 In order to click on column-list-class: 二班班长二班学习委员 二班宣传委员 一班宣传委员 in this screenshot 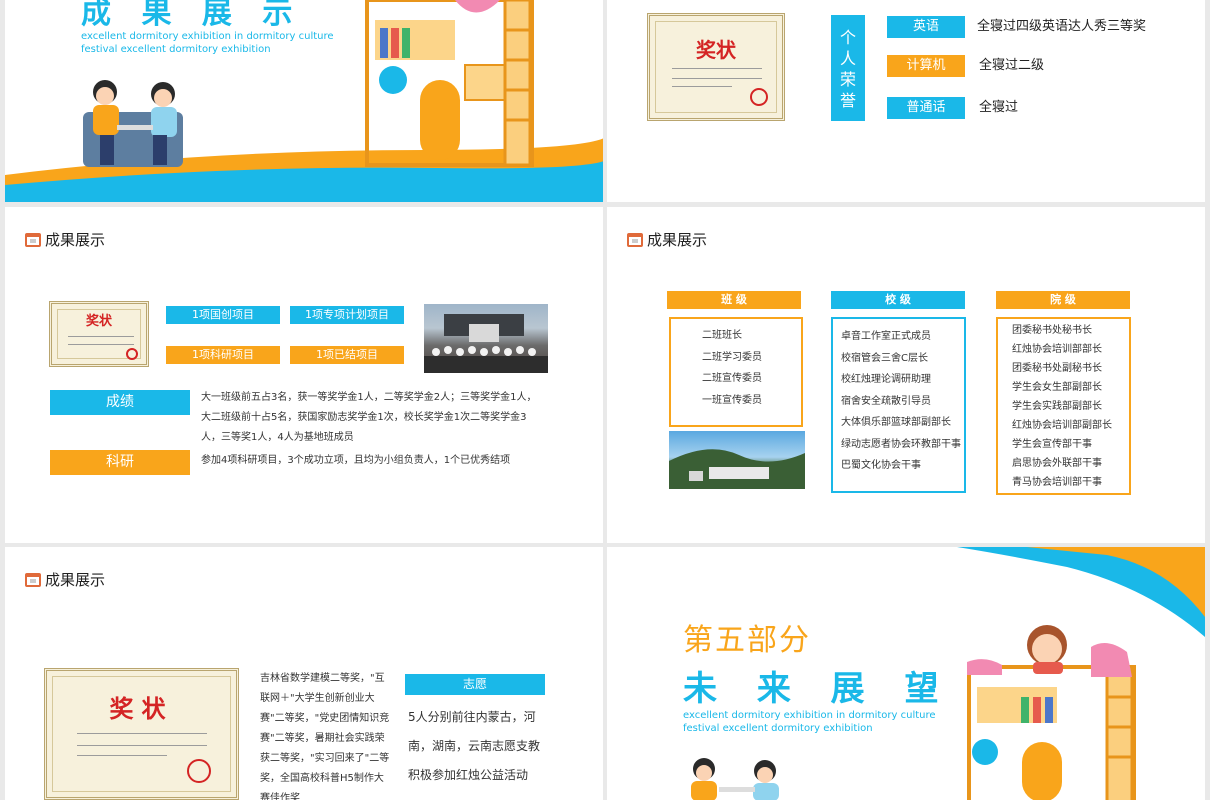, I will do `click(732, 368)`.